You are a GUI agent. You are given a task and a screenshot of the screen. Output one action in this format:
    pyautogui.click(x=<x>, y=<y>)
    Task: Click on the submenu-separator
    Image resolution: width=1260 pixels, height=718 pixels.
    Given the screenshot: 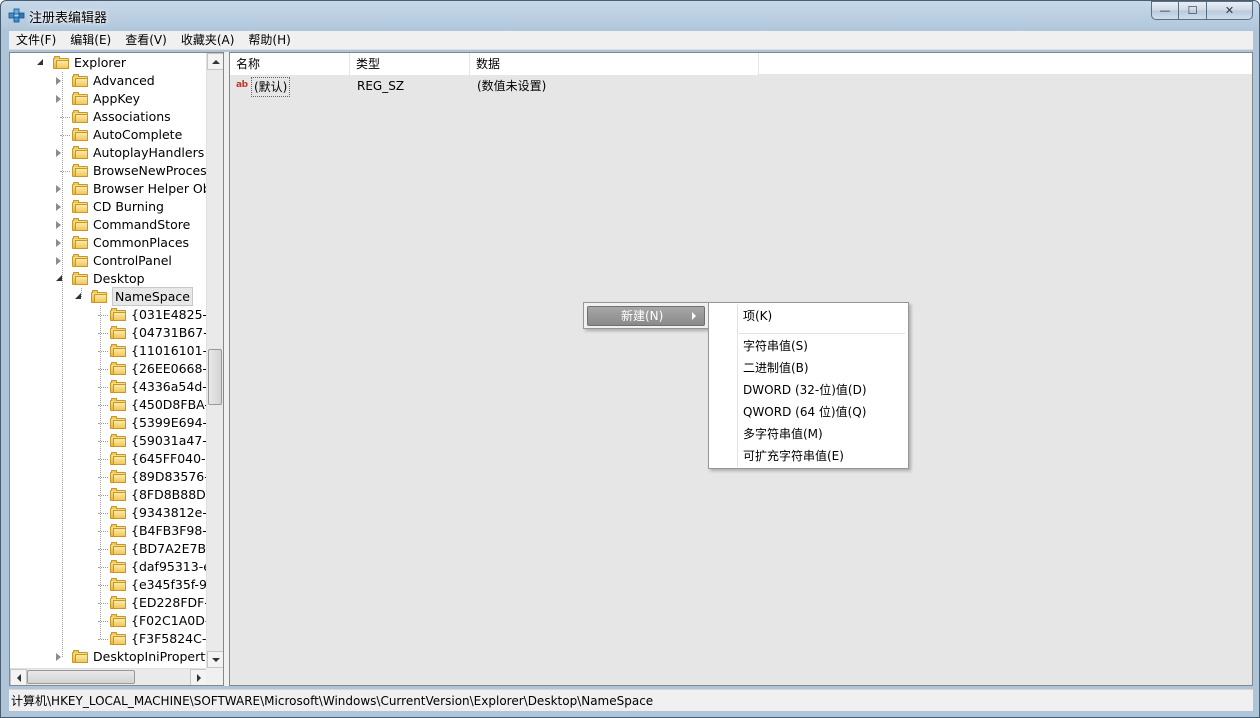 What is the action you would take?
    pyautogui.click(x=822, y=333)
    